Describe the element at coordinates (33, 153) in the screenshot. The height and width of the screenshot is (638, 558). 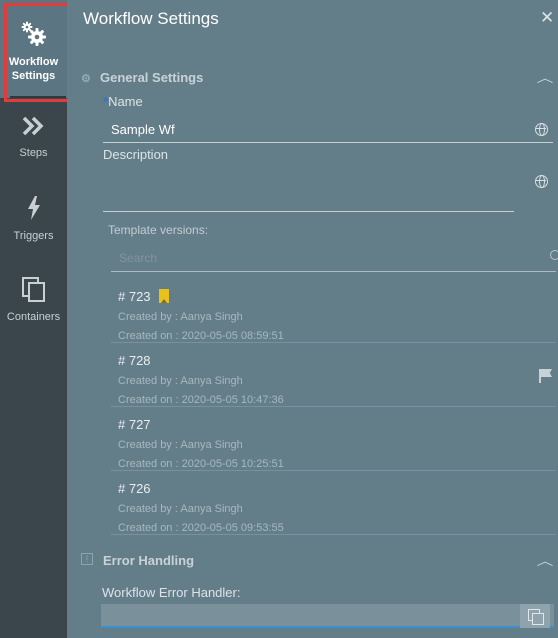
I see `rail-item-label: Steps` at that location.